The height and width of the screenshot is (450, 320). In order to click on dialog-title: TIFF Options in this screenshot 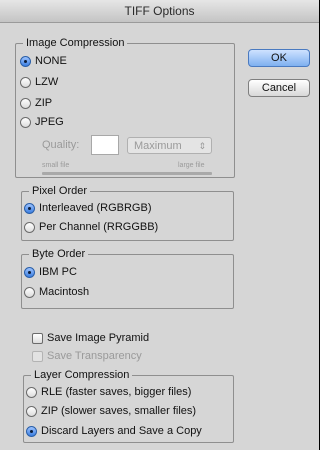, I will do `click(159, 11)`.